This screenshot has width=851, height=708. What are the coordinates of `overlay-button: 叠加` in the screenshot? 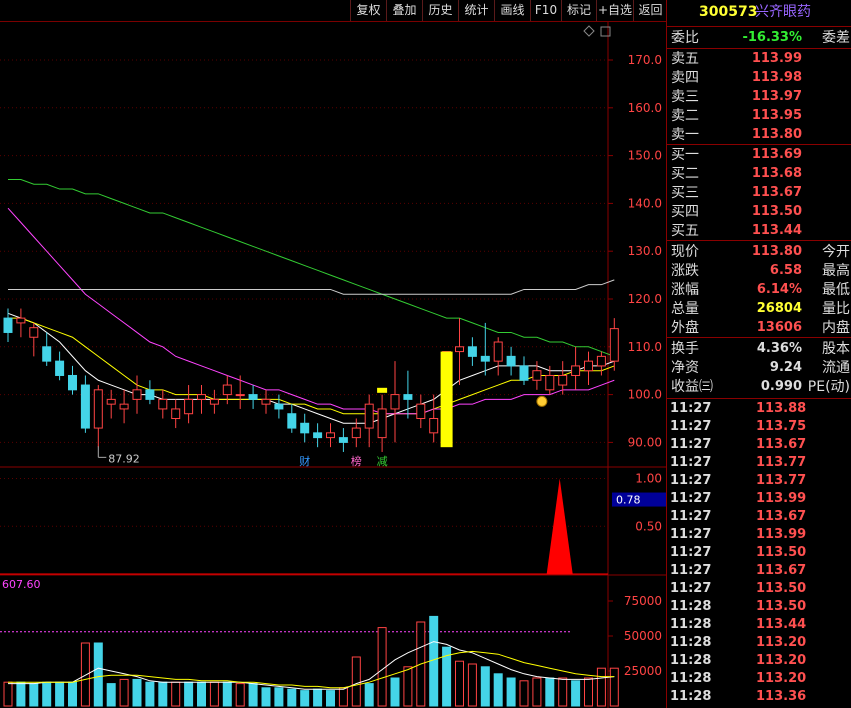 It's located at (404, 10).